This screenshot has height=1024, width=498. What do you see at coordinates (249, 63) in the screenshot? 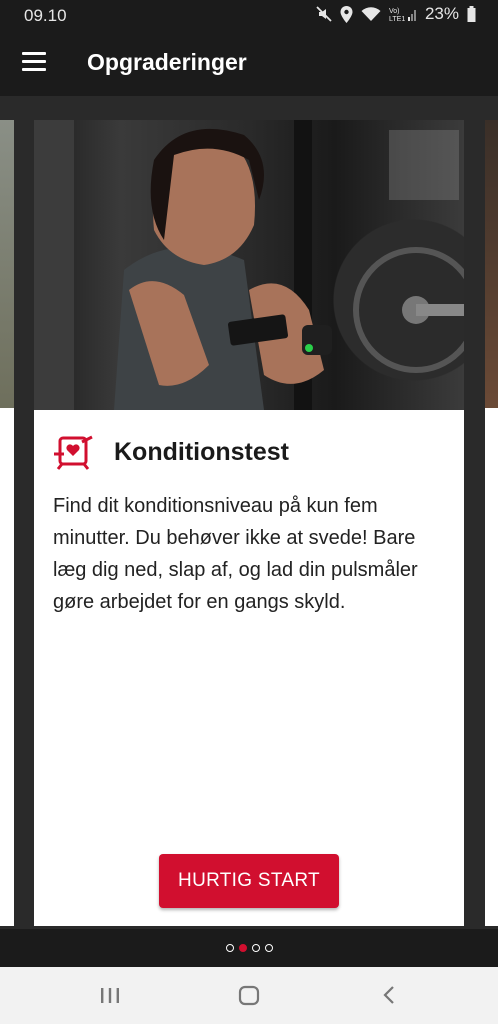
I see `app-bar: Opgraderinger` at bounding box center [249, 63].